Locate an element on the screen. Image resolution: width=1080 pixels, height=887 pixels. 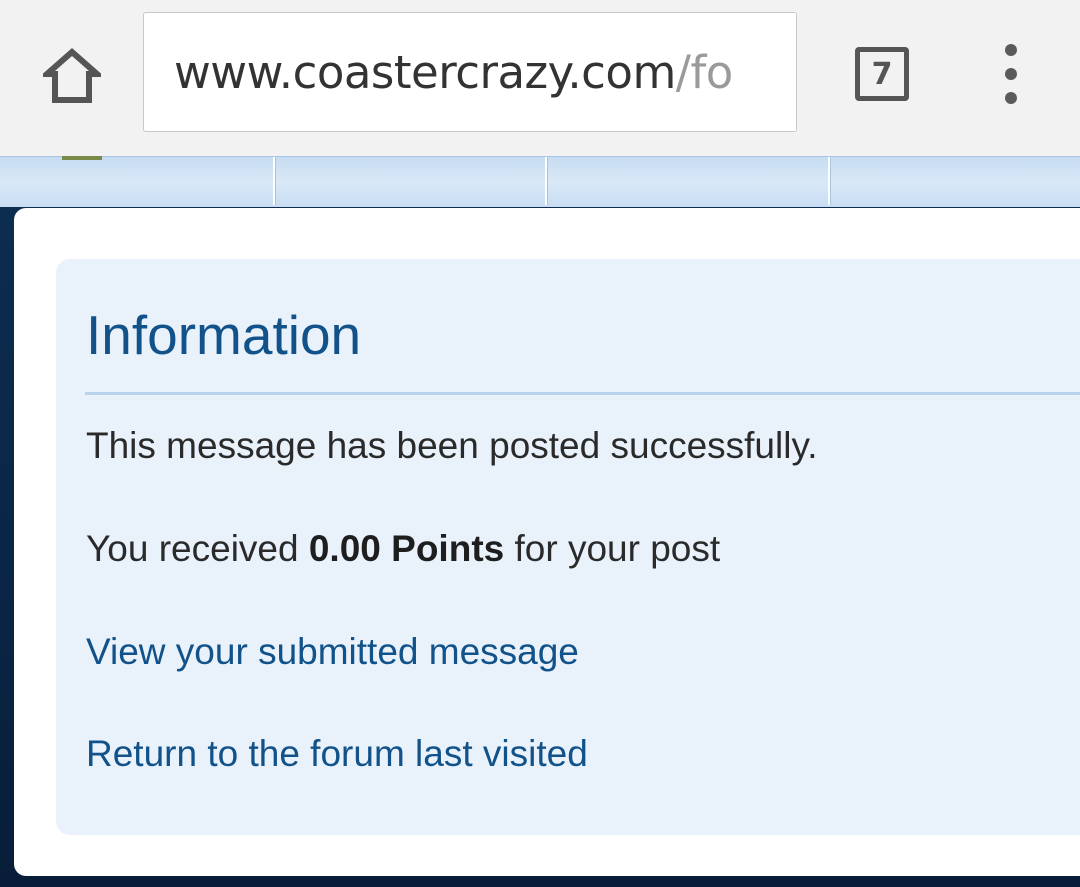
points-message: You received 0.00 Points for your post is located at coordinates (403, 549).